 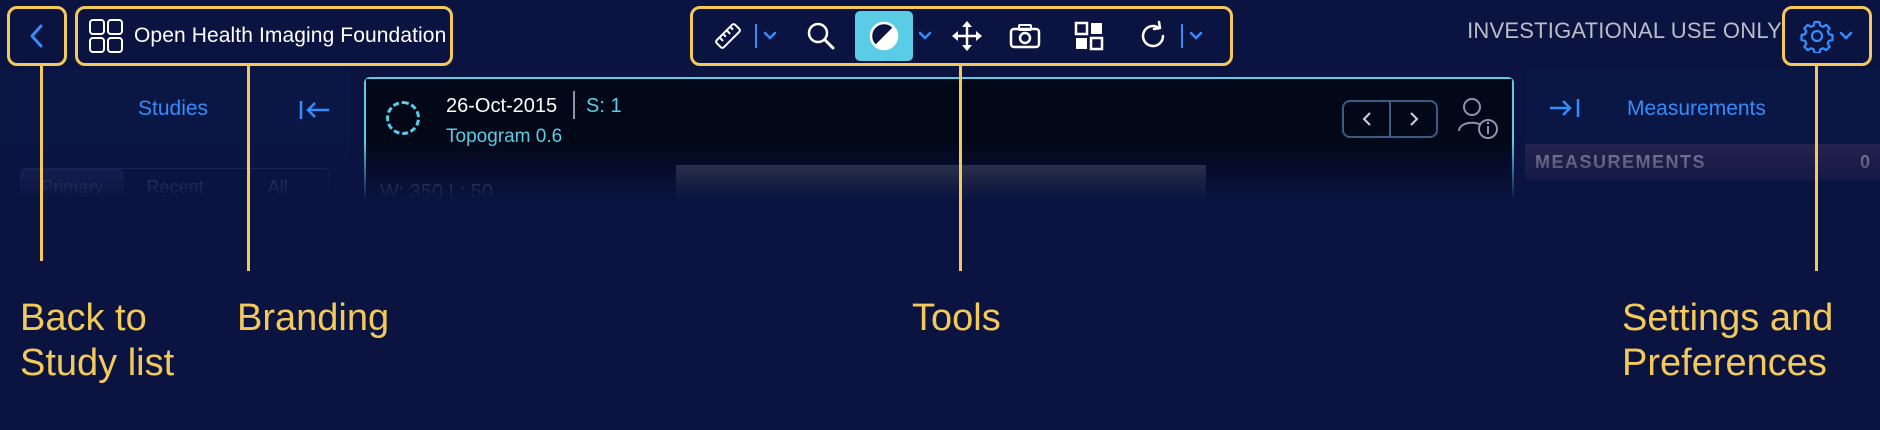 What do you see at coordinates (956, 318) in the screenshot?
I see `tools-callout-label: Tools` at bounding box center [956, 318].